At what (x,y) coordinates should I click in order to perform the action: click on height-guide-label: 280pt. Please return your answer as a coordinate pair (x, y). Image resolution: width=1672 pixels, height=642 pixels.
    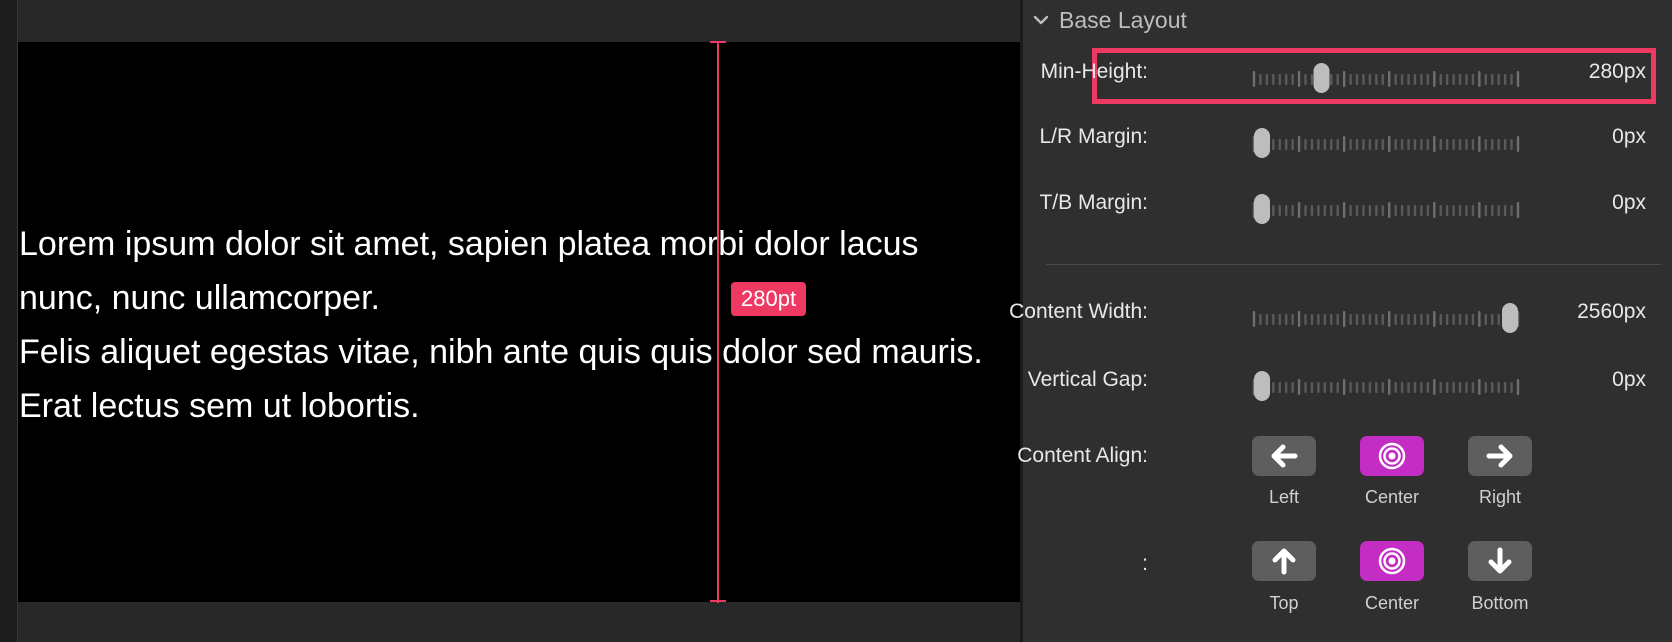
    Looking at the image, I should click on (769, 299).